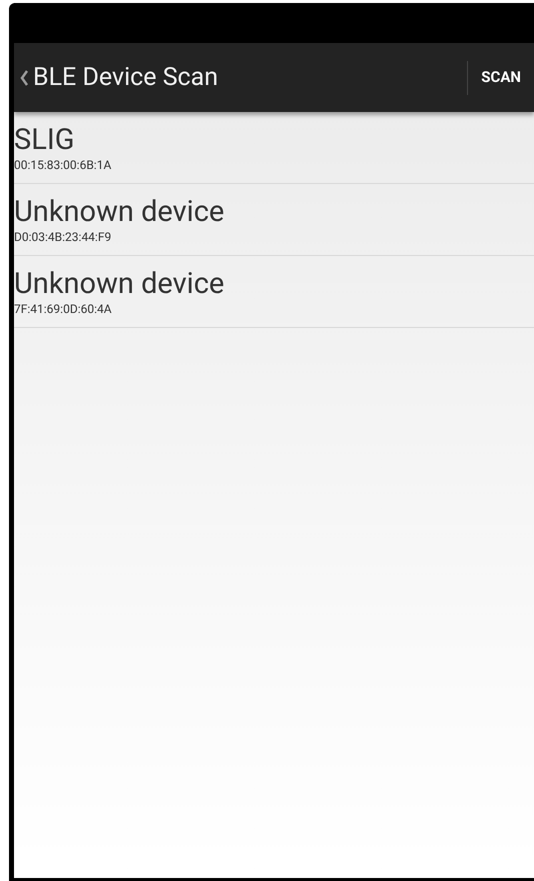 This screenshot has width=534, height=881. What do you see at coordinates (274, 292) in the screenshot?
I see `device-row: Unknown device 7F:41:69:0D:60:4A` at bounding box center [274, 292].